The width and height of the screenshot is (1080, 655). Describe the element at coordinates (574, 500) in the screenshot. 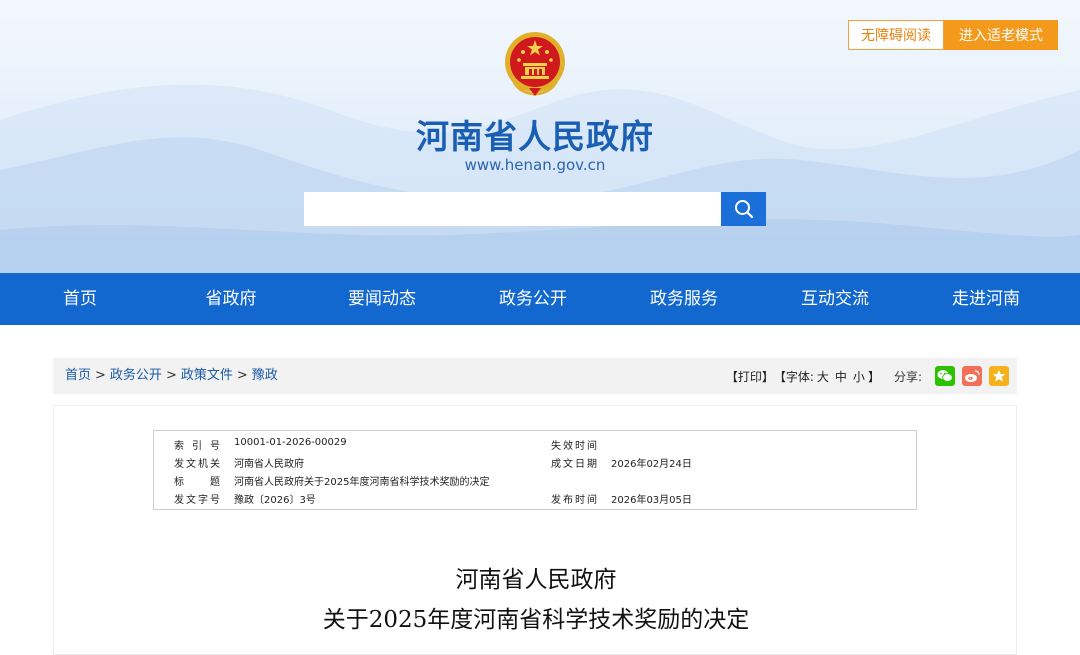

I see `meta-publish-label: 发布时间` at that location.